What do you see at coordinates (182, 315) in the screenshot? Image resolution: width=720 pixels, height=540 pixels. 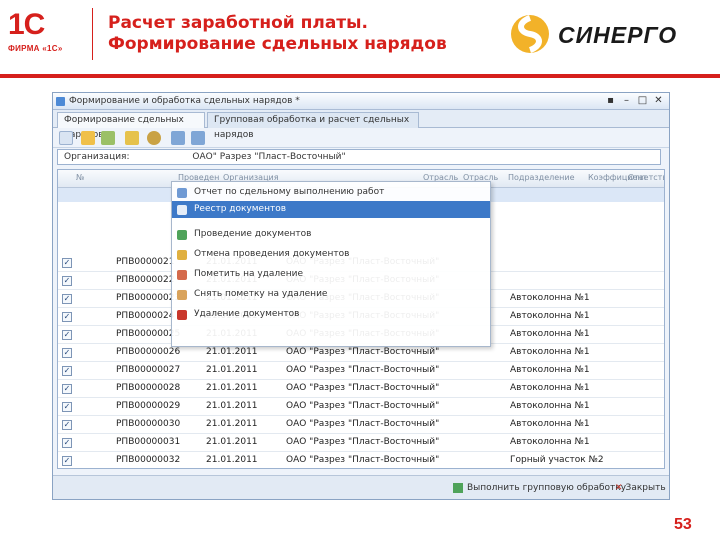 I see `delete-icon` at bounding box center [182, 315].